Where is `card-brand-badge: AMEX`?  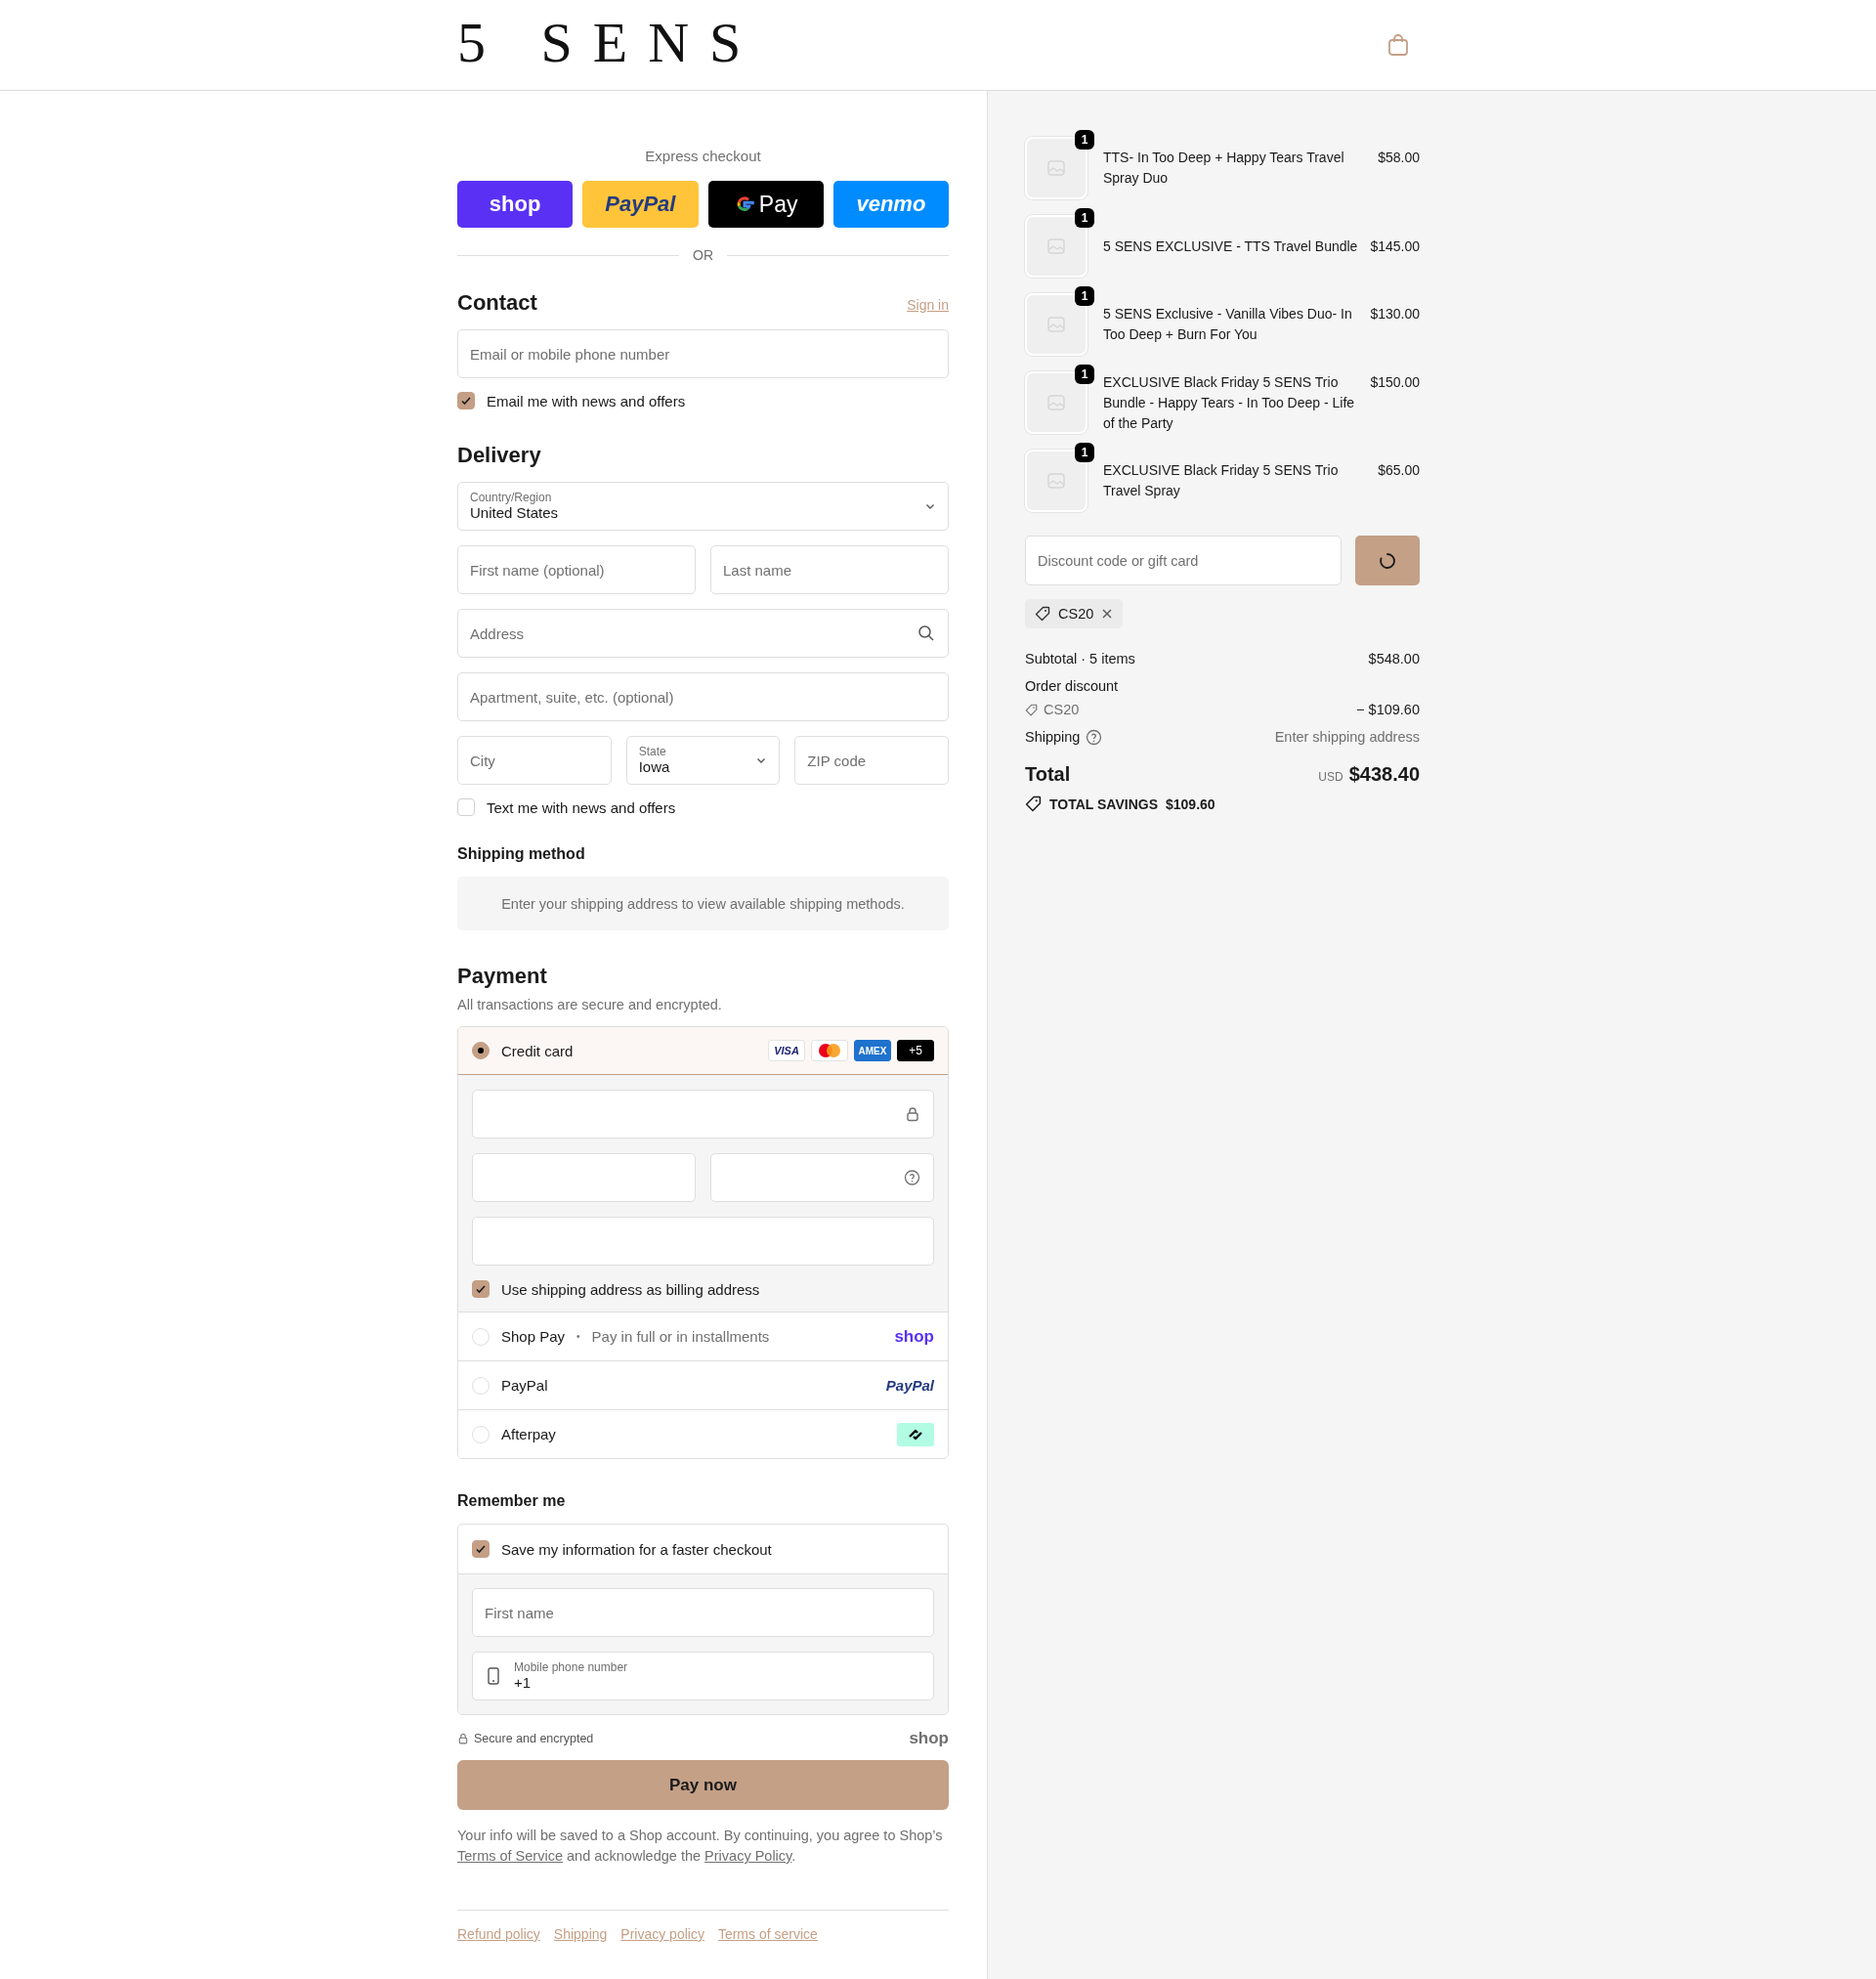 card-brand-badge: AMEX is located at coordinates (872, 1050).